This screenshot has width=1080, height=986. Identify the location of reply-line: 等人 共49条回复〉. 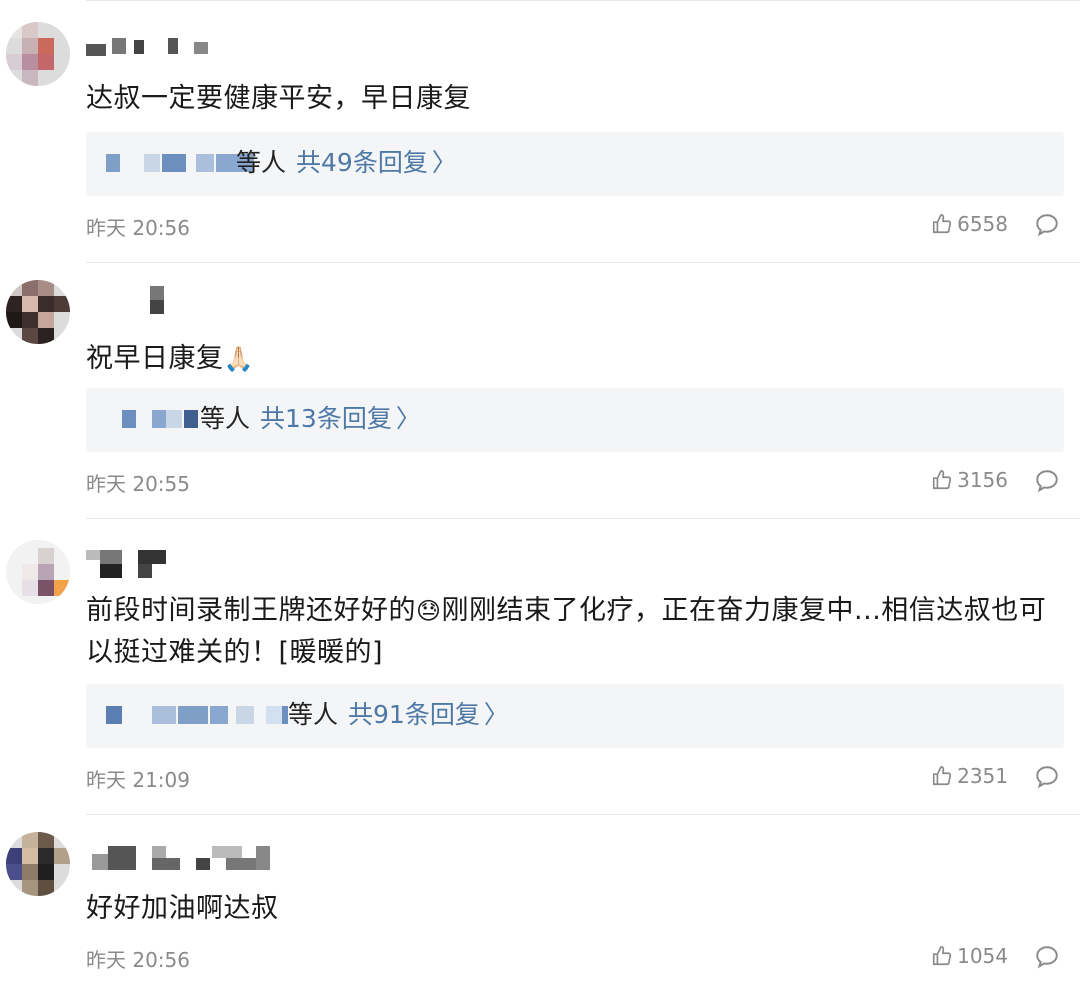
(346, 163).